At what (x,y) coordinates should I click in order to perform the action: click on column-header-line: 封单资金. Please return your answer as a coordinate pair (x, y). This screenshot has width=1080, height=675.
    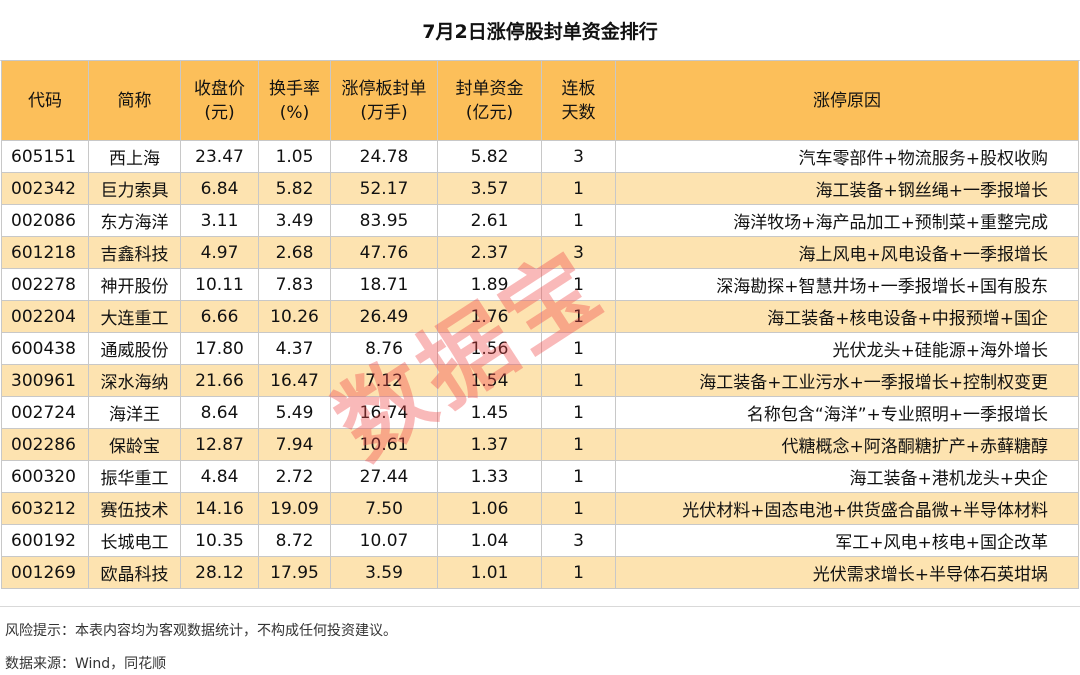
    Looking at the image, I should click on (489, 88).